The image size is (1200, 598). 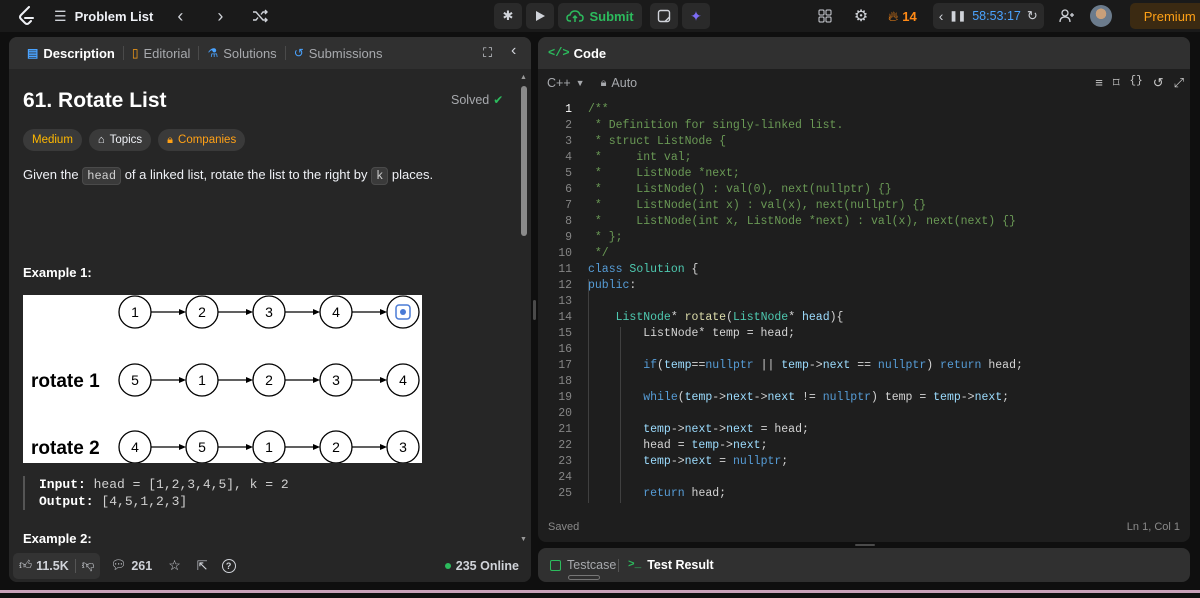 I want to click on history-icon: ↺, so click(x=298, y=53).